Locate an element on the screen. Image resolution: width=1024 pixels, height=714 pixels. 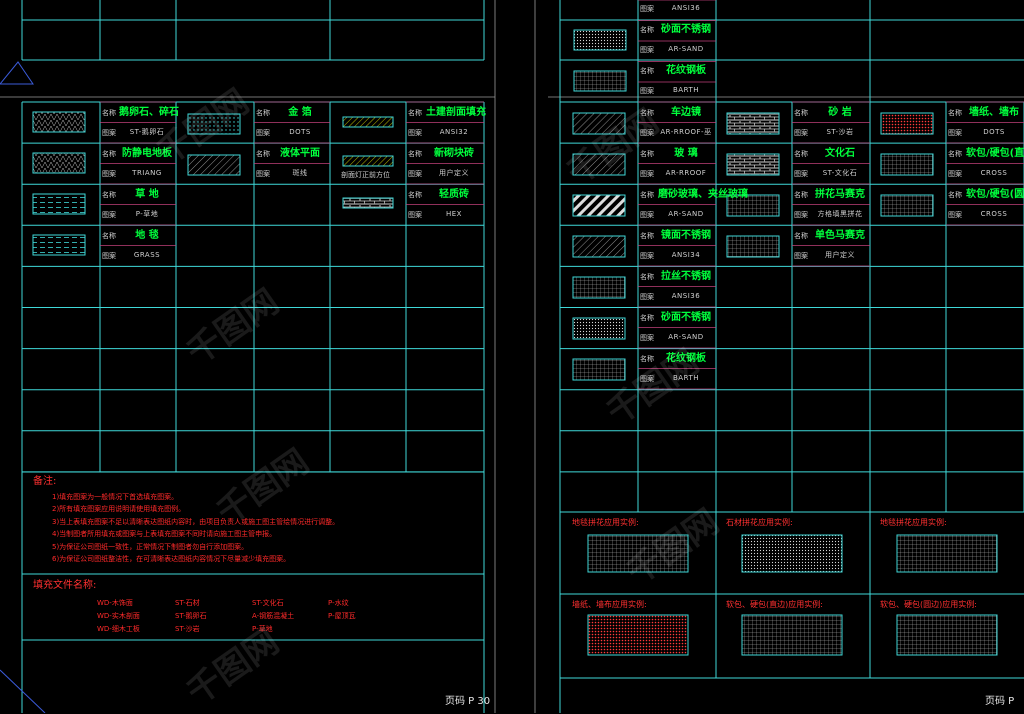
fill-name: 镜面不锈钢 is located at coordinates (686, 235).